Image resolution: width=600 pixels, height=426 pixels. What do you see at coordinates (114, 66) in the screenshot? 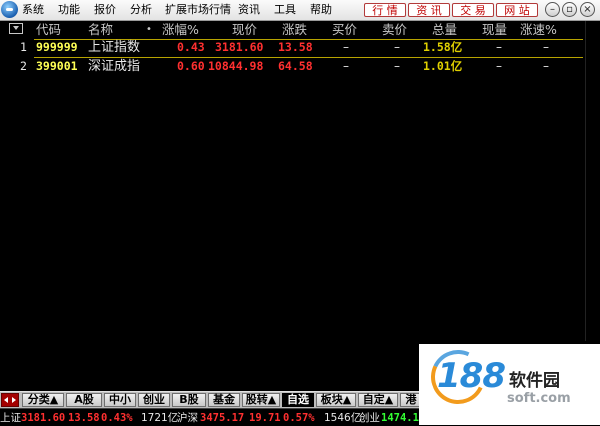
I see `stock-name: 深证成指` at bounding box center [114, 66].